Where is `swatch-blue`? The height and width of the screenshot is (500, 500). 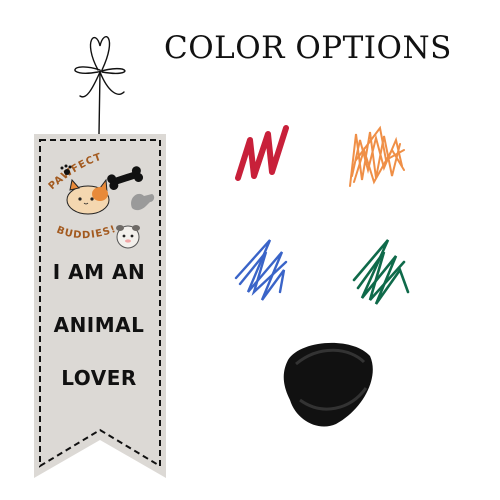 swatch-blue is located at coordinates (261, 270).